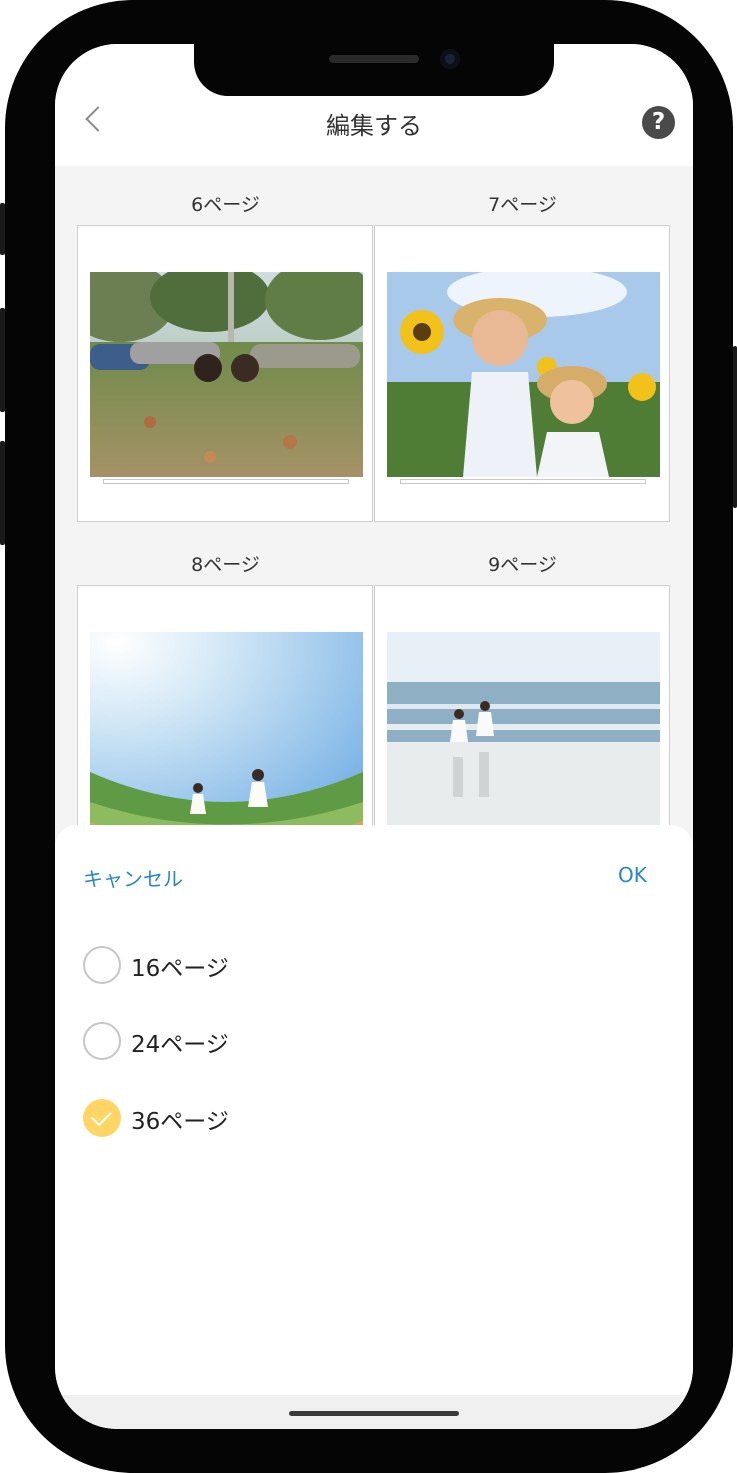 This screenshot has height=1473, width=737. I want to click on photo-girls-sunflowers, so click(523, 374).